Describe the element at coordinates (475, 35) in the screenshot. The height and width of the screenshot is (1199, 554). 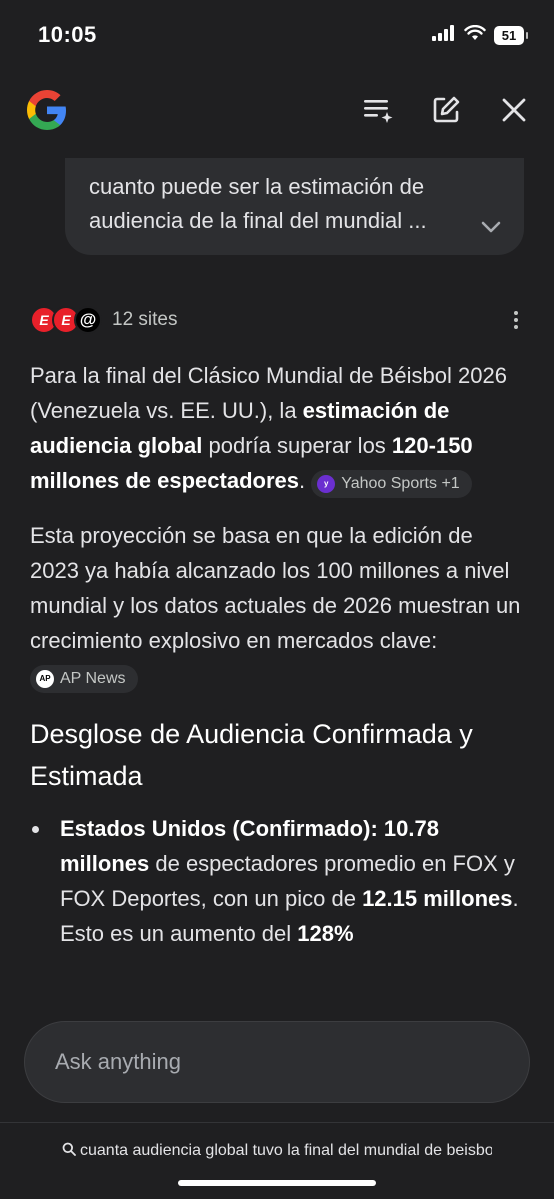
I see `wifi-icon` at that location.